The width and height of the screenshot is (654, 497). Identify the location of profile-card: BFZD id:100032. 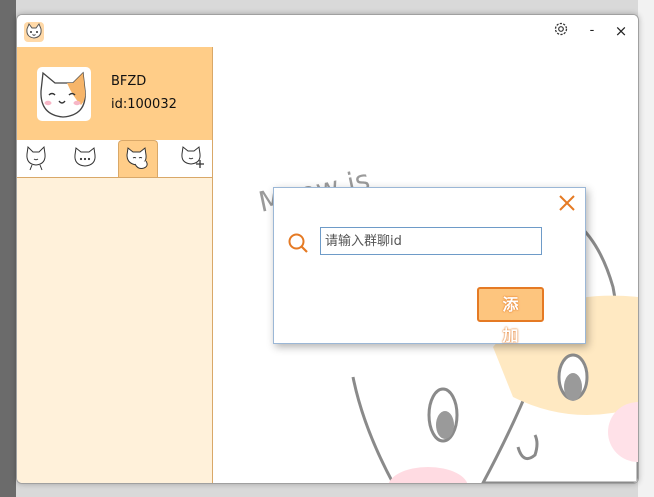
(114, 93).